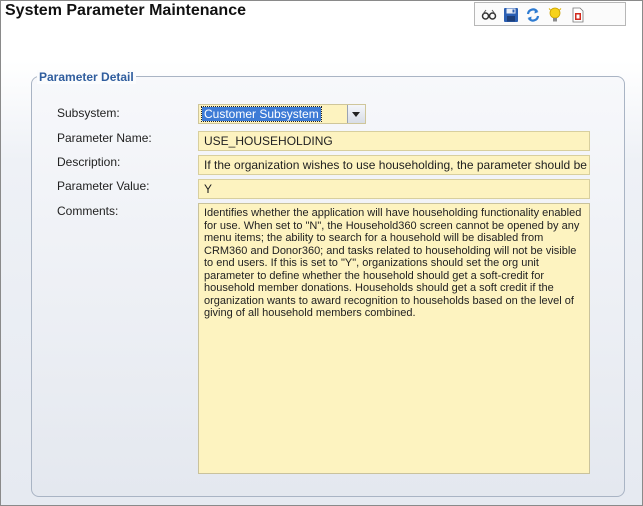 This screenshot has height=506, width=643. I want to click on parameter-name-label: Parameter Name:, so click(104, 138).